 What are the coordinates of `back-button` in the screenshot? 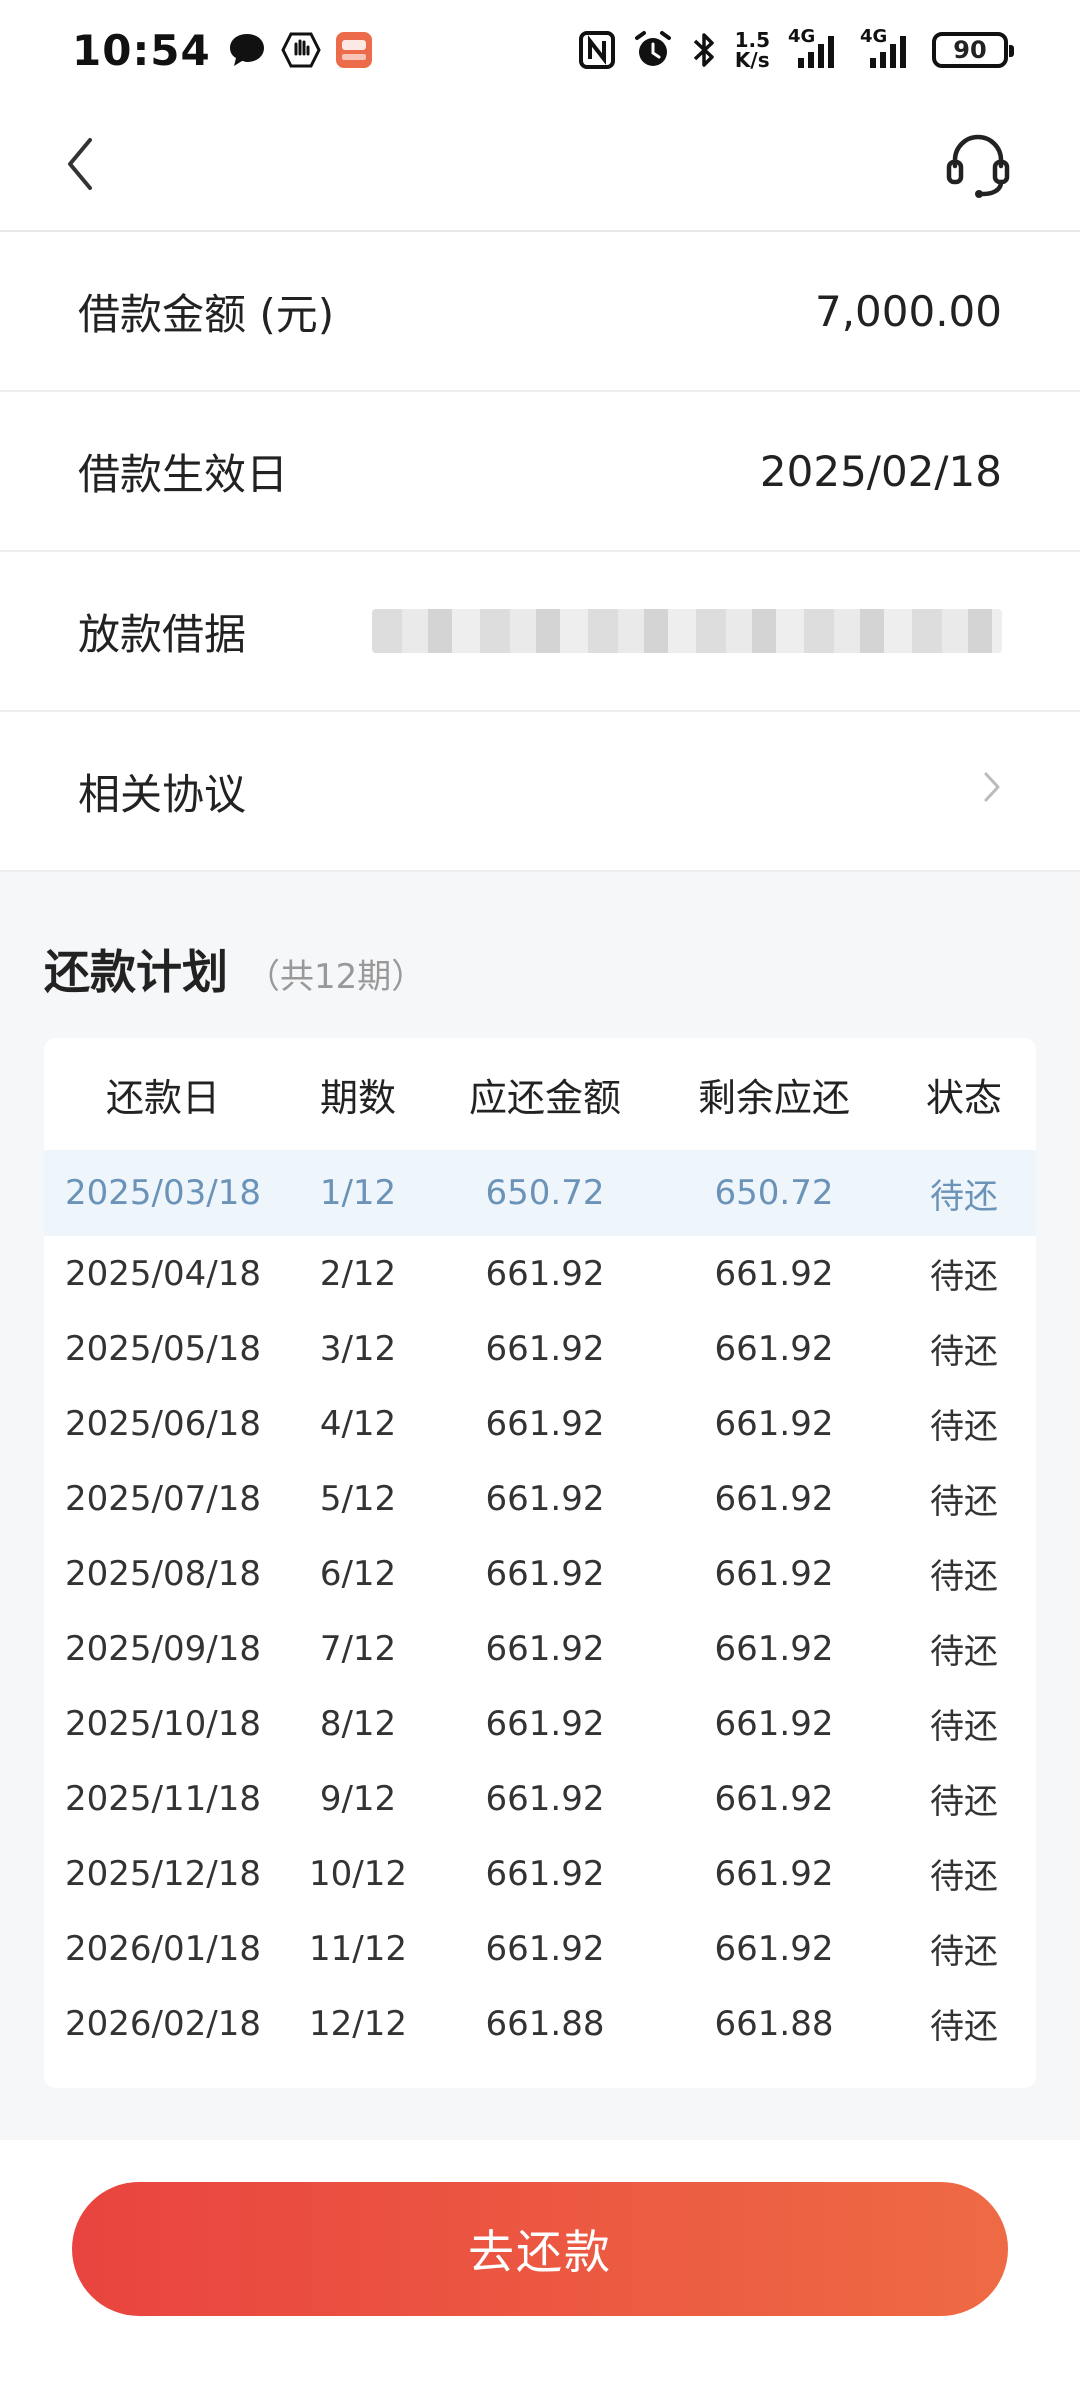 It's located at (90, 166).